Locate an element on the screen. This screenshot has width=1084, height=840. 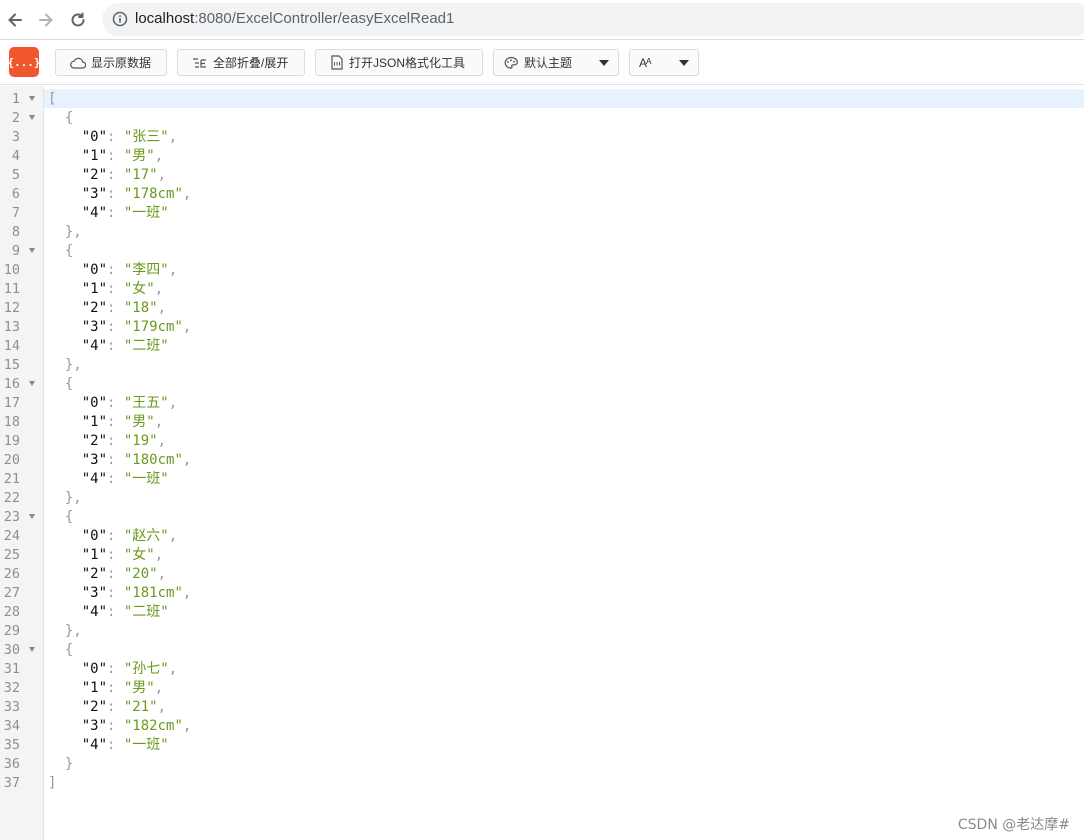
font-size-select: Aᴬ is located at coordinates (664, 62).